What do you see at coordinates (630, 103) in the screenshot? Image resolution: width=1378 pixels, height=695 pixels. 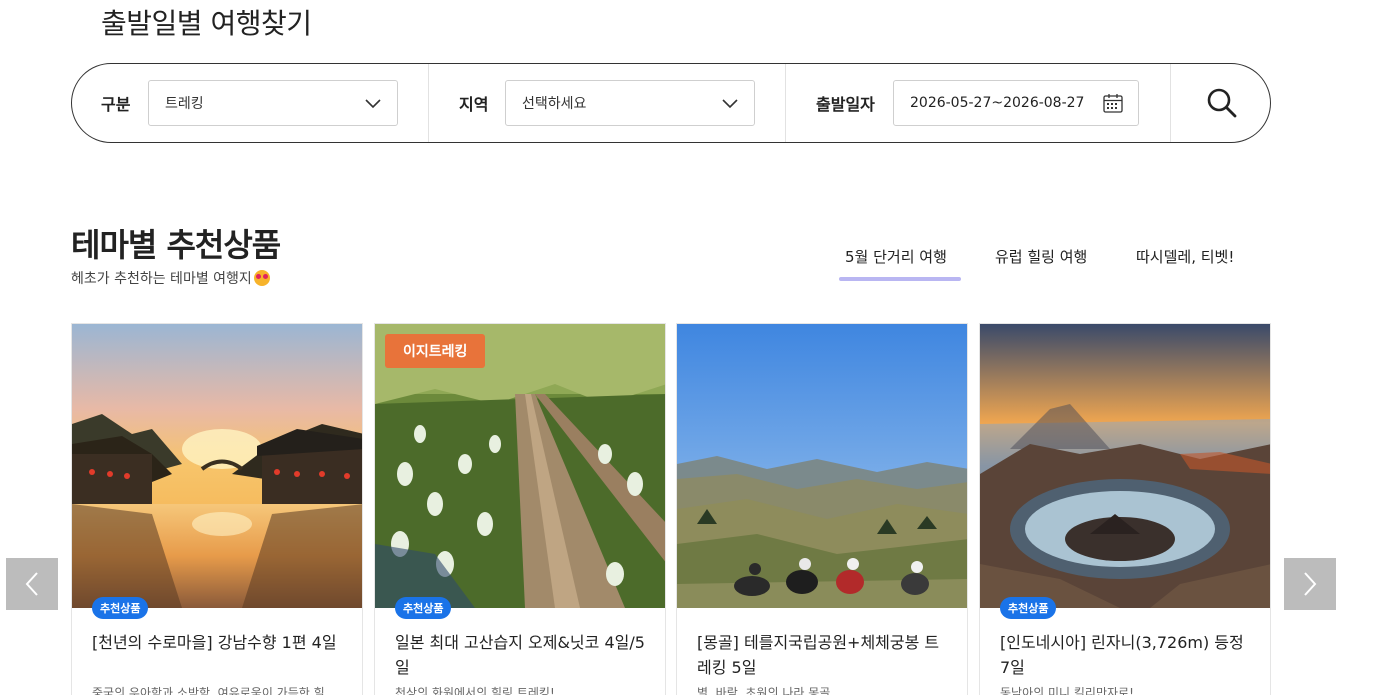 I see `region-select: 선택하세요` at bounding box center [630, 103].